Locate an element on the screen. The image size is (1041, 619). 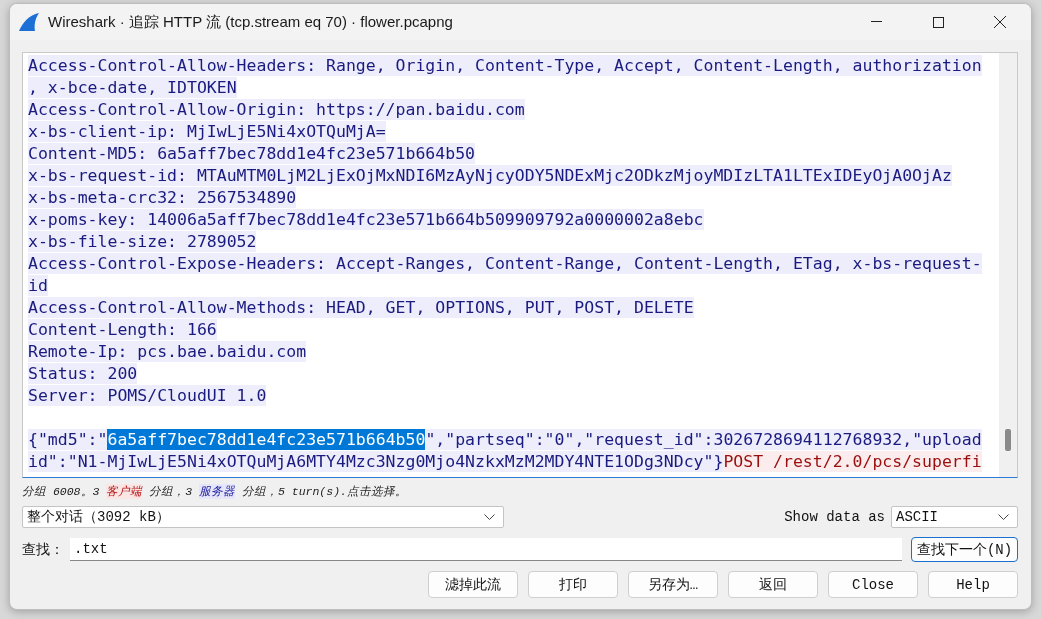
status-text: 分组 6008。3 客户端 分组，3 服务器 分组，5 turn(s).点击选择。 is located at coordinates (215, 492).